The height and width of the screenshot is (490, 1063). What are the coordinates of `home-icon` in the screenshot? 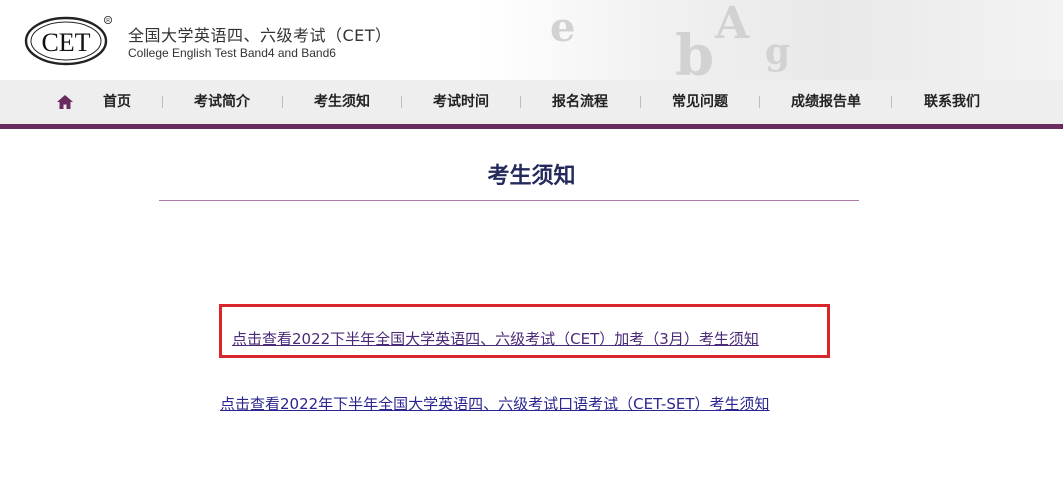 It's located at (65, 102).